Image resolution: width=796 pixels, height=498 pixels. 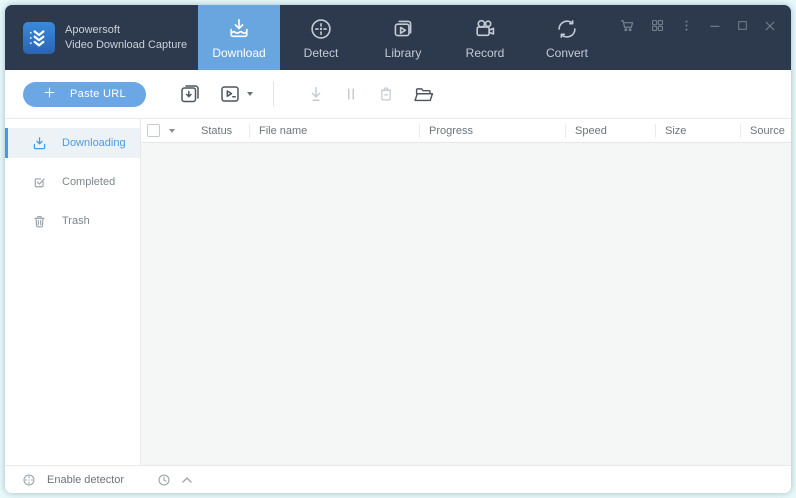 I want to click on app-title-line1: Apowersoft, so click(x=93, y=29).